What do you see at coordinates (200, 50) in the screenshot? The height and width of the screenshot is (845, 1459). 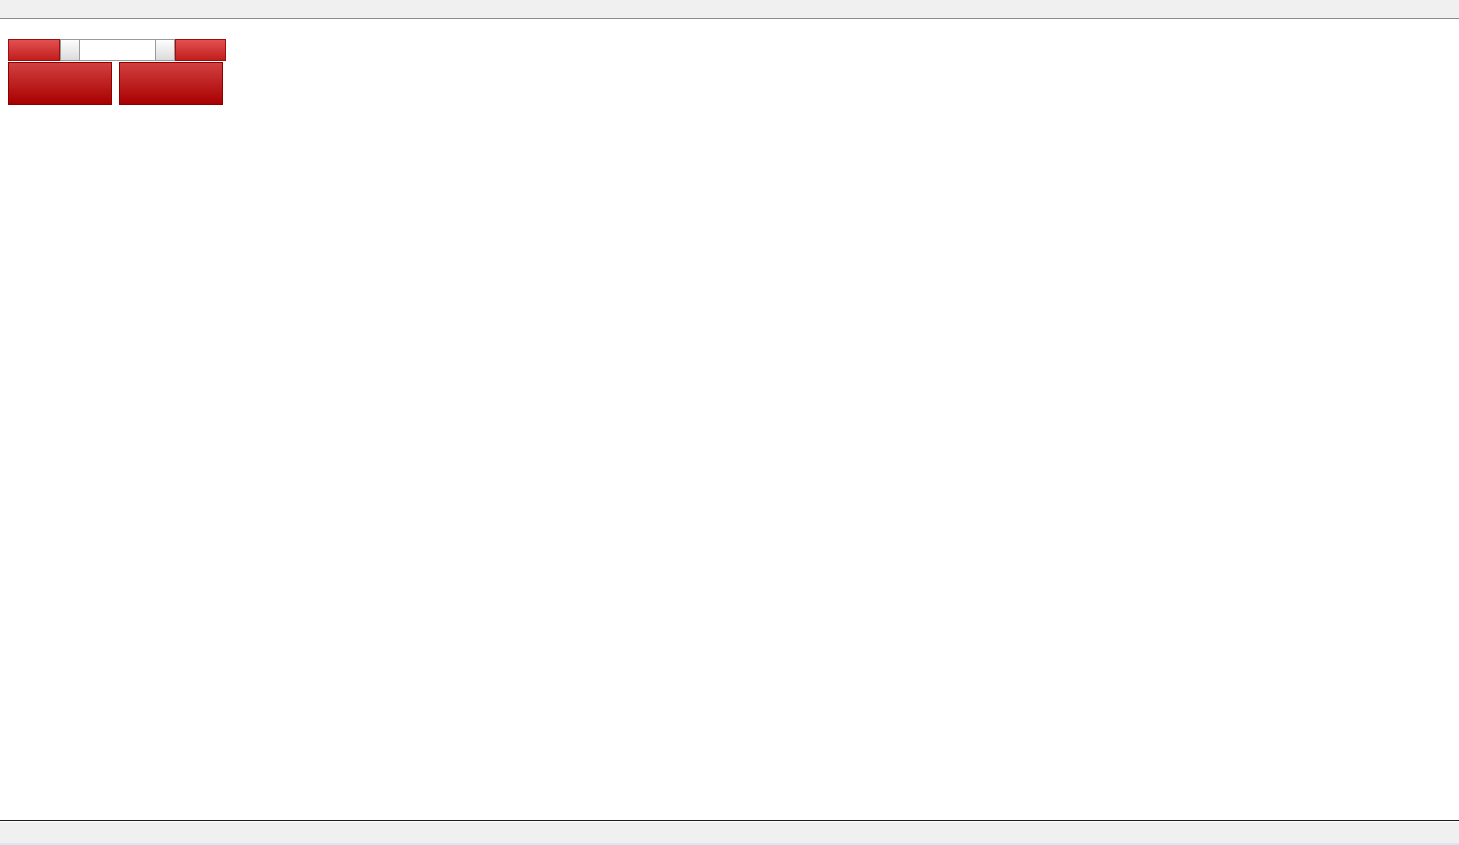 I see `buy-button` at bounding box center [200, 50].